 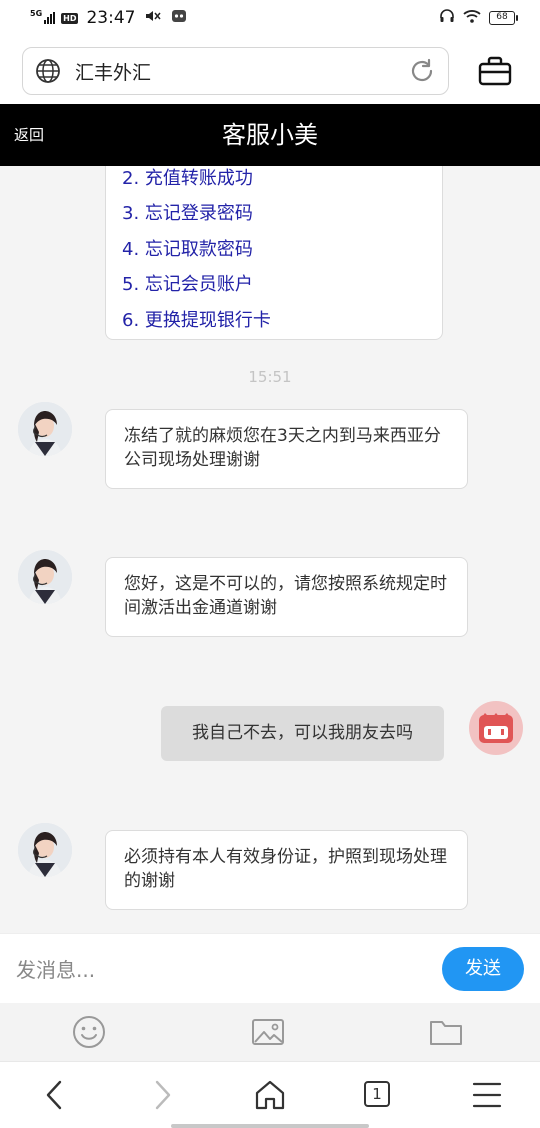 What do you see at coordinates (483, 969) in the screenshot?
I see `send-button: 发送` at bounding box center [483, 969].